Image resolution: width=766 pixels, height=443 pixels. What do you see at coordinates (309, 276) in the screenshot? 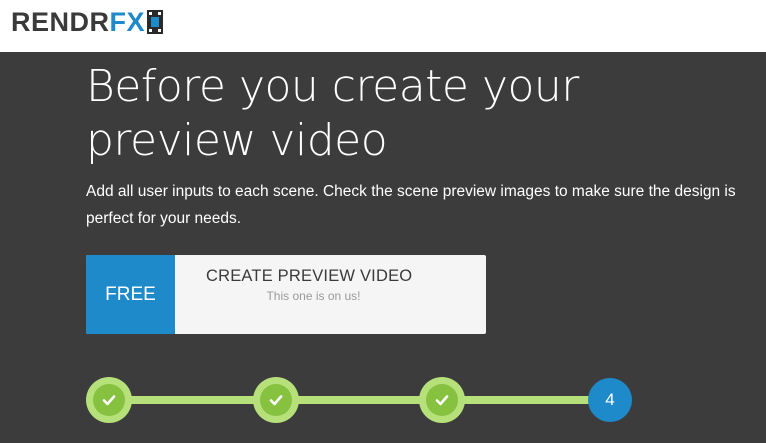
I see `cta-title: CREATE PREVIEW VIDEO` at bounding box center [309, 276].